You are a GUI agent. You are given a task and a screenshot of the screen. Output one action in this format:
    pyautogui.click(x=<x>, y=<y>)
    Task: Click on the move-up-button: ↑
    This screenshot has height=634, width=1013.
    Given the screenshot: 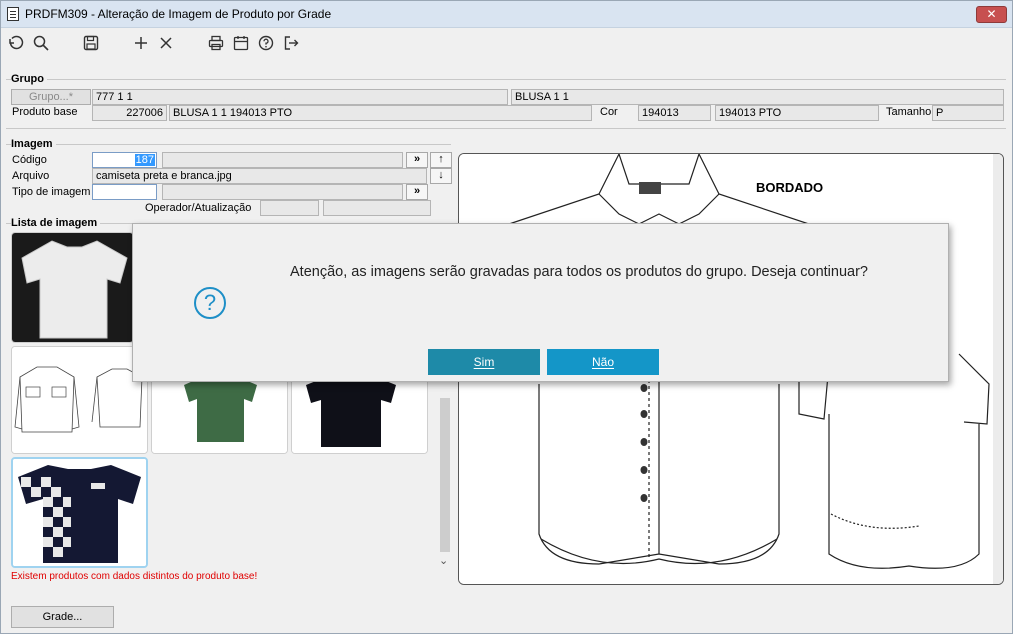 What is the action you would take?
    pyautogui.click(x=441, y=160)
    